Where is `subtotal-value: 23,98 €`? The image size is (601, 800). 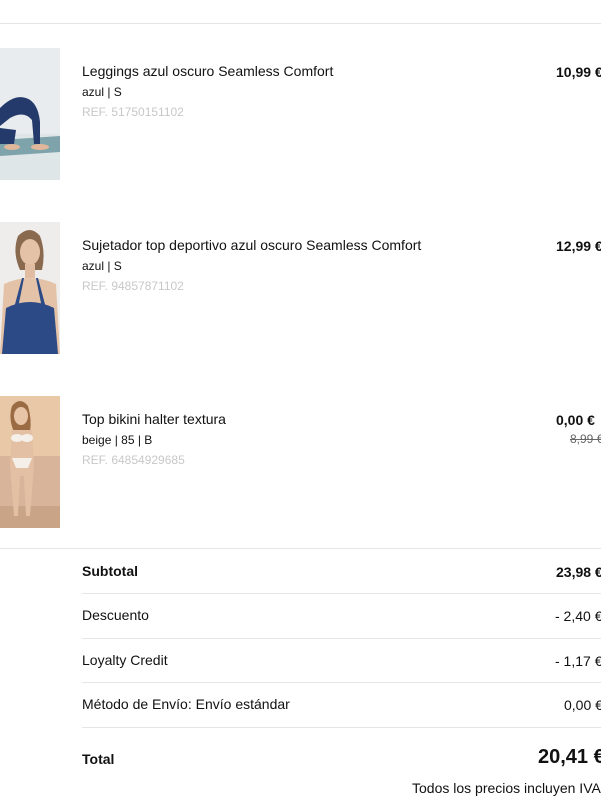
subtotal-value: 23,98 € is located at coordinates (578, 572).